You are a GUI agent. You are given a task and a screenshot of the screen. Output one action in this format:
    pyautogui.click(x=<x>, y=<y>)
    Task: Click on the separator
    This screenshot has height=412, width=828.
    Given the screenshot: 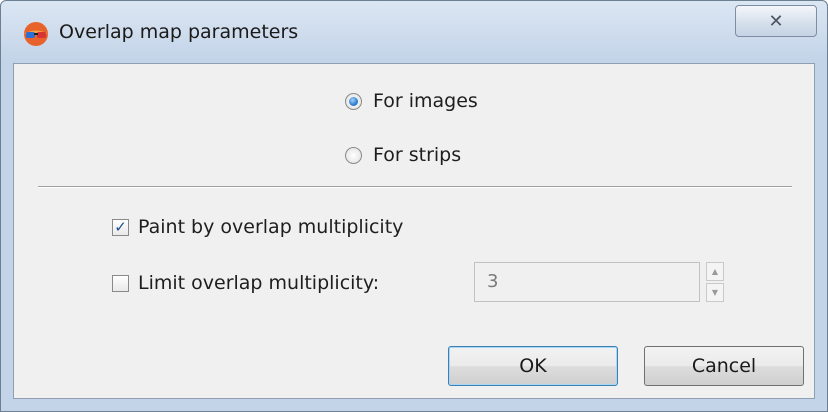 What is the action you would take?
    pyautogui.click(x=415, y=187)
    